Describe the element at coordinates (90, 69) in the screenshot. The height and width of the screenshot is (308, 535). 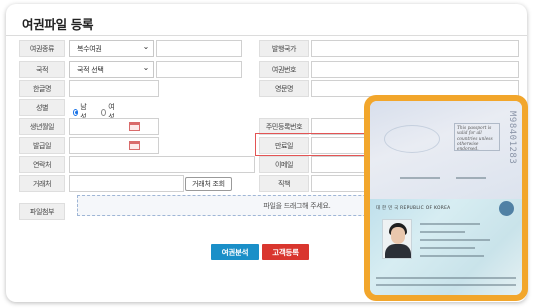
I see `nationality-value: 국적 선택` at that location.